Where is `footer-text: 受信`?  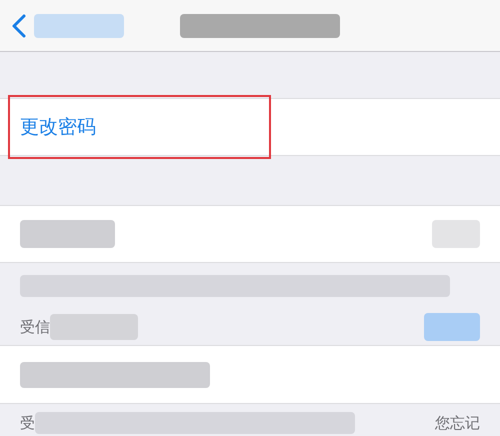
footer-text: 受信 is located at coordinates (35, 327).